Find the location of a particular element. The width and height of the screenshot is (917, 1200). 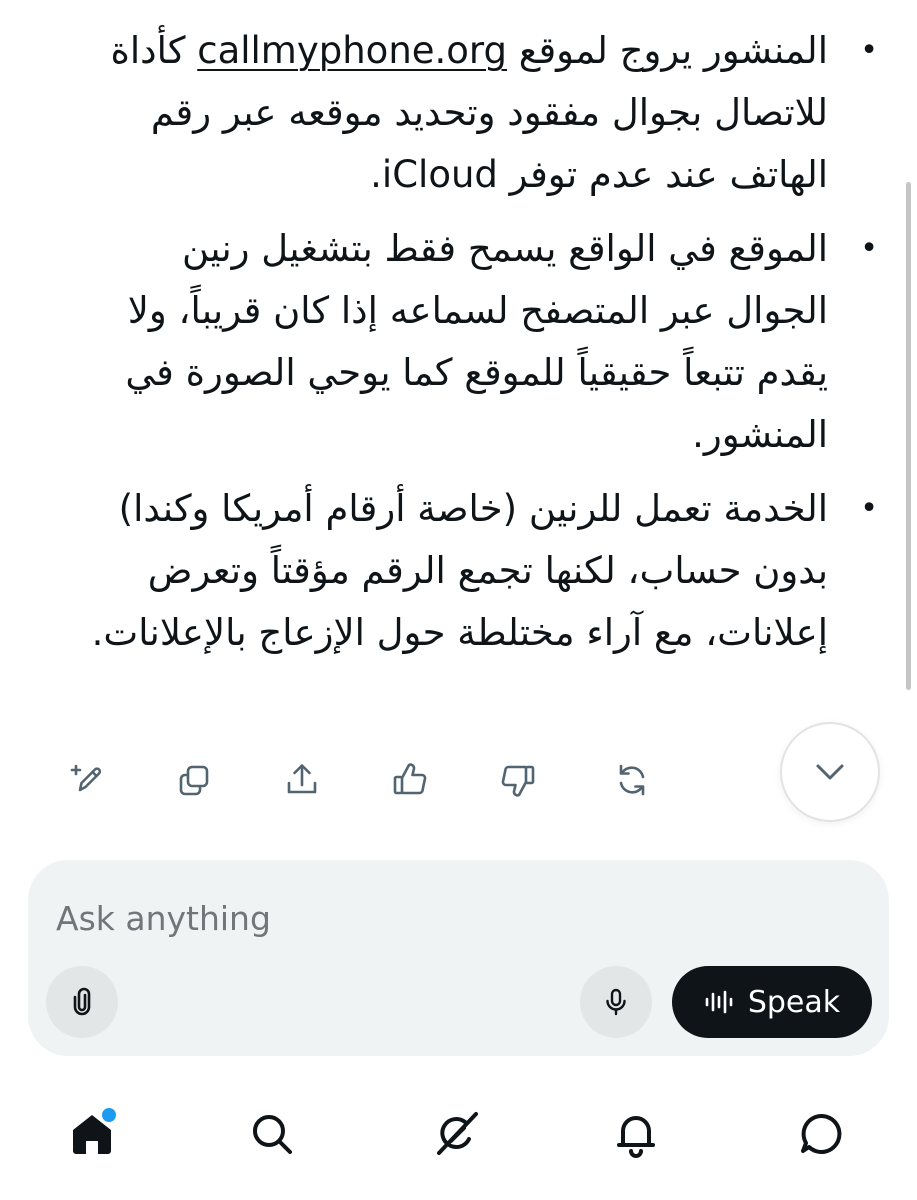

search-icon is located at coordinates (272, 1134).